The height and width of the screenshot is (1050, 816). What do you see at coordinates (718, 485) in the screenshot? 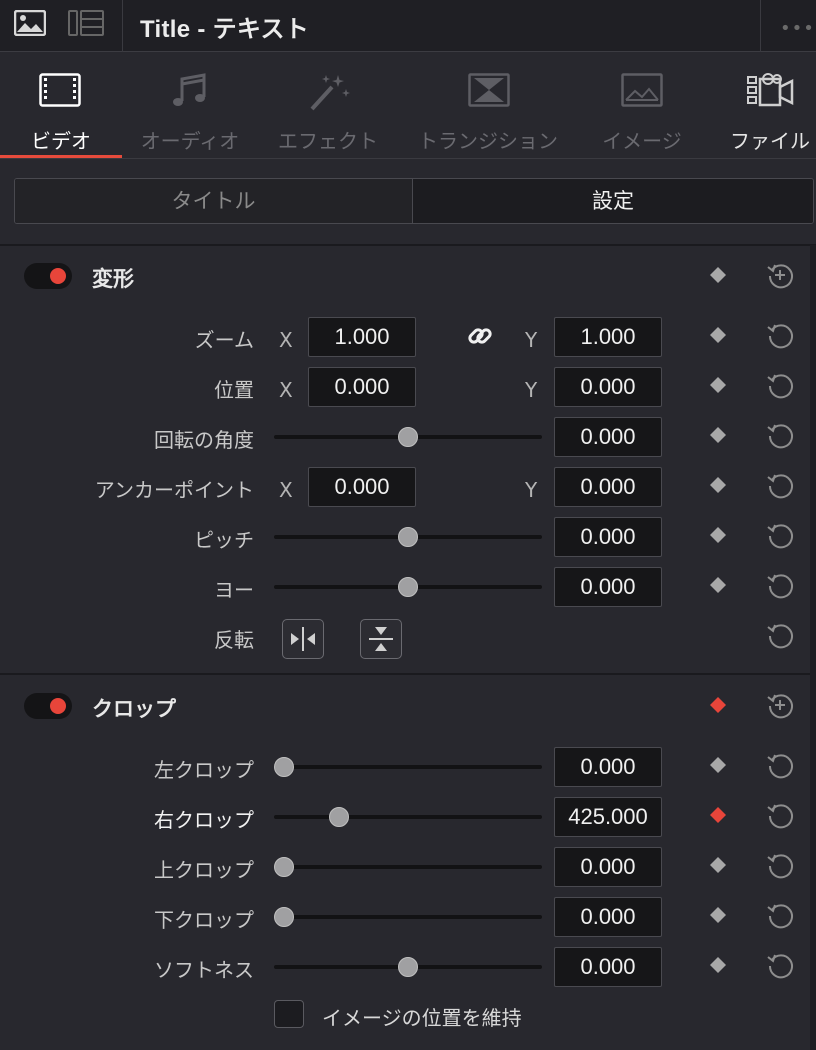
I see `anchor-keyframe-icon` at bounding box center [718, 485].